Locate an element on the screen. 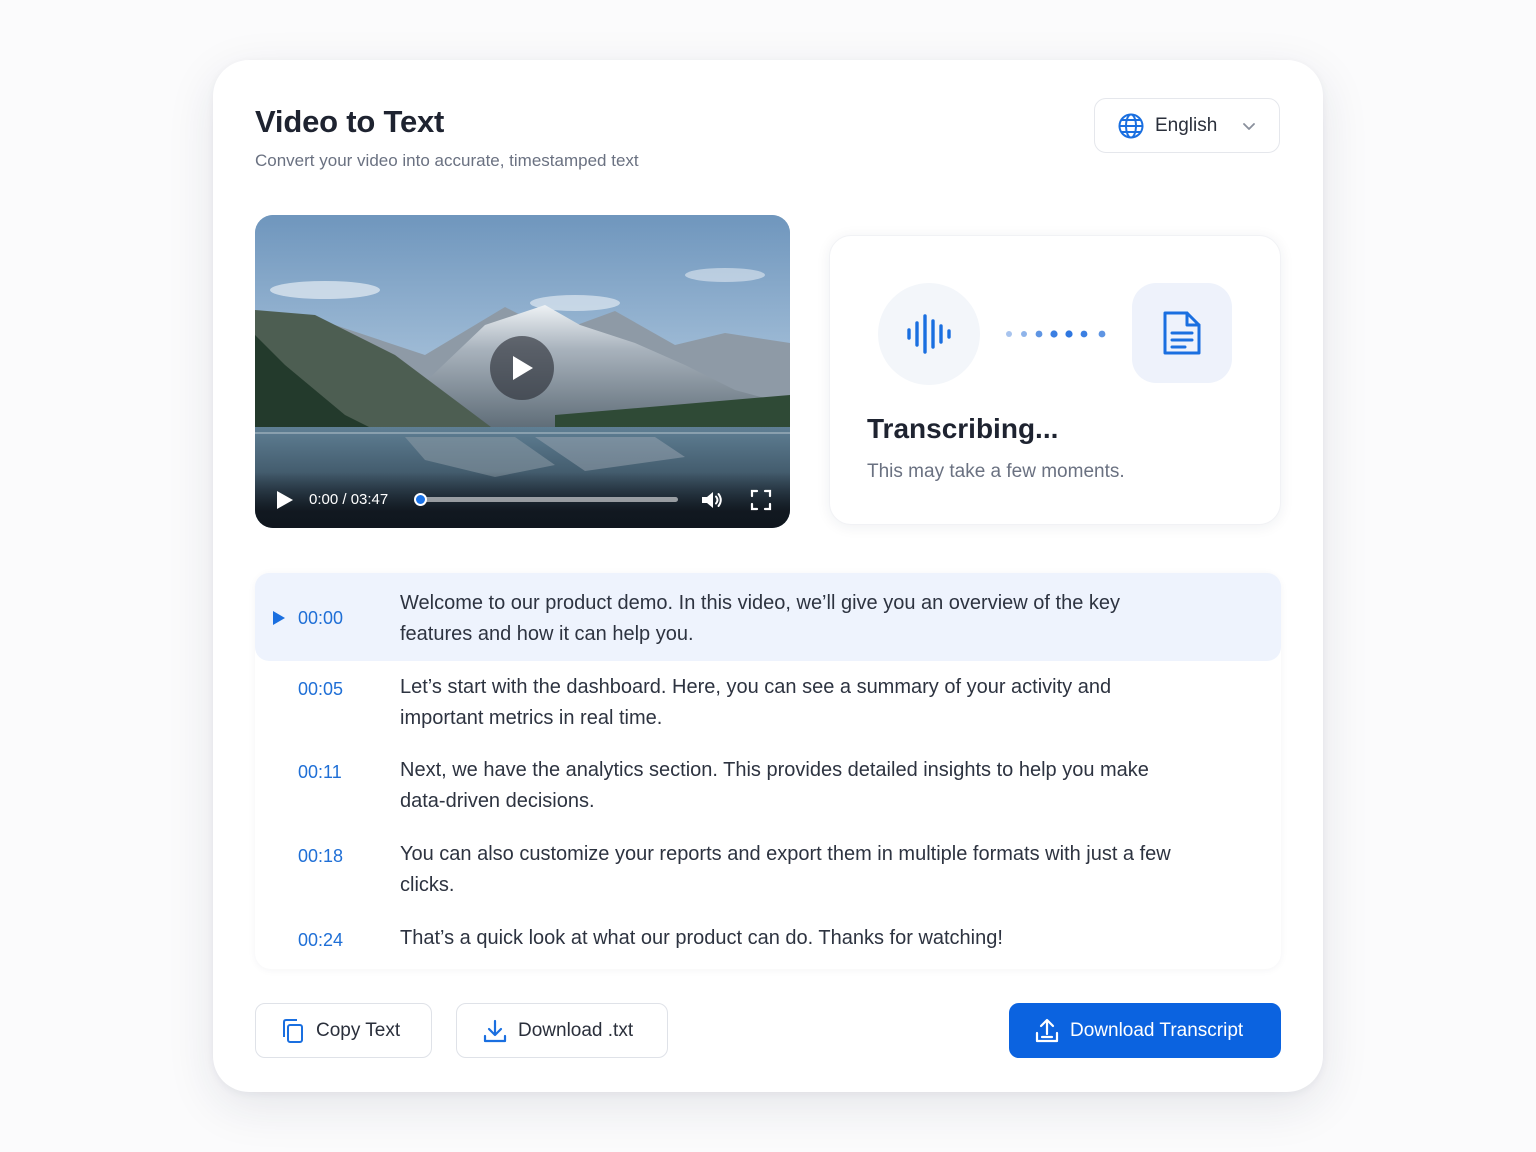 The width and height of the screenshot is (1536, 1152). upload-download-icon is located at coordinates (1047, 1031).